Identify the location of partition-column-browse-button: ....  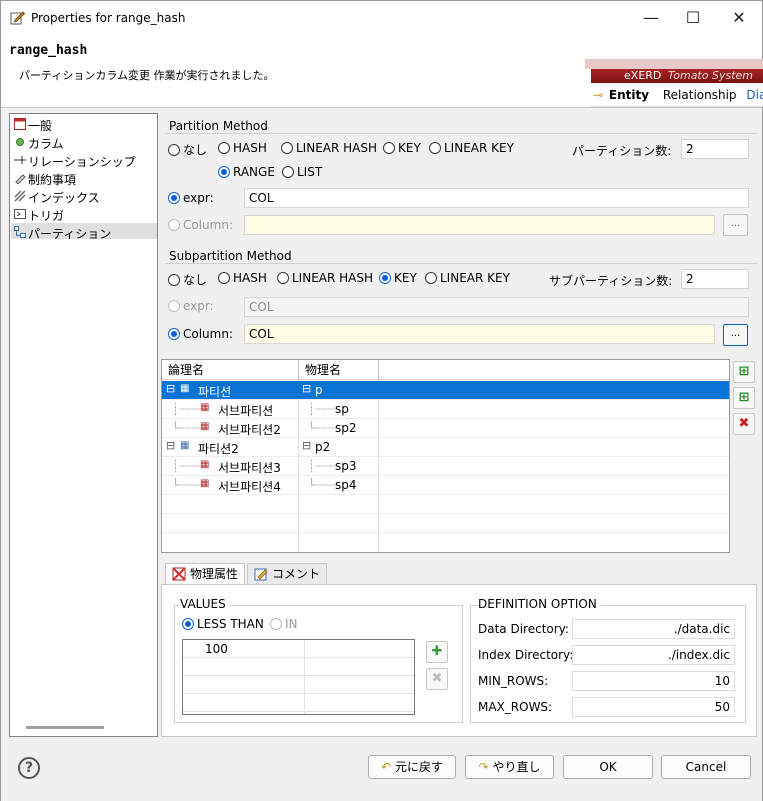
(735, 225).